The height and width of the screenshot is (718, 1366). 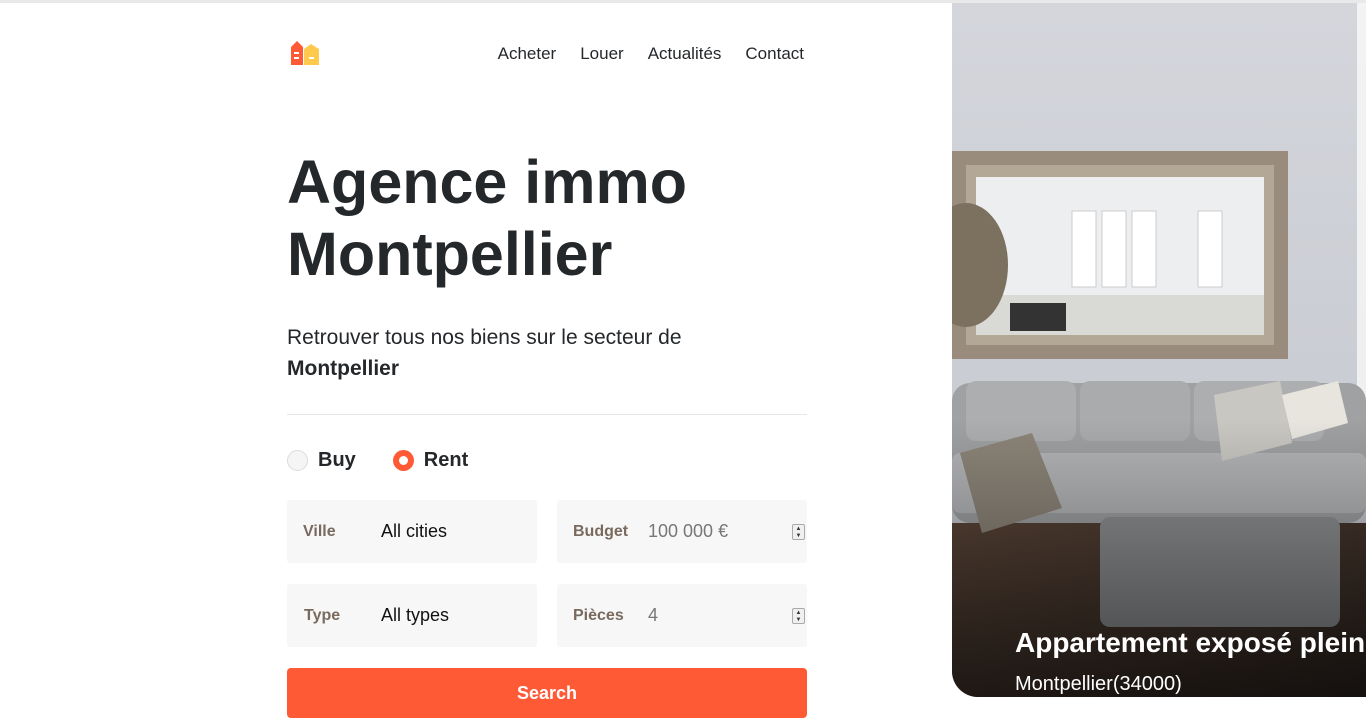 I want to click on budget-field: Budget 100 000 € ▲ ▼, so click(x=682, y=531).